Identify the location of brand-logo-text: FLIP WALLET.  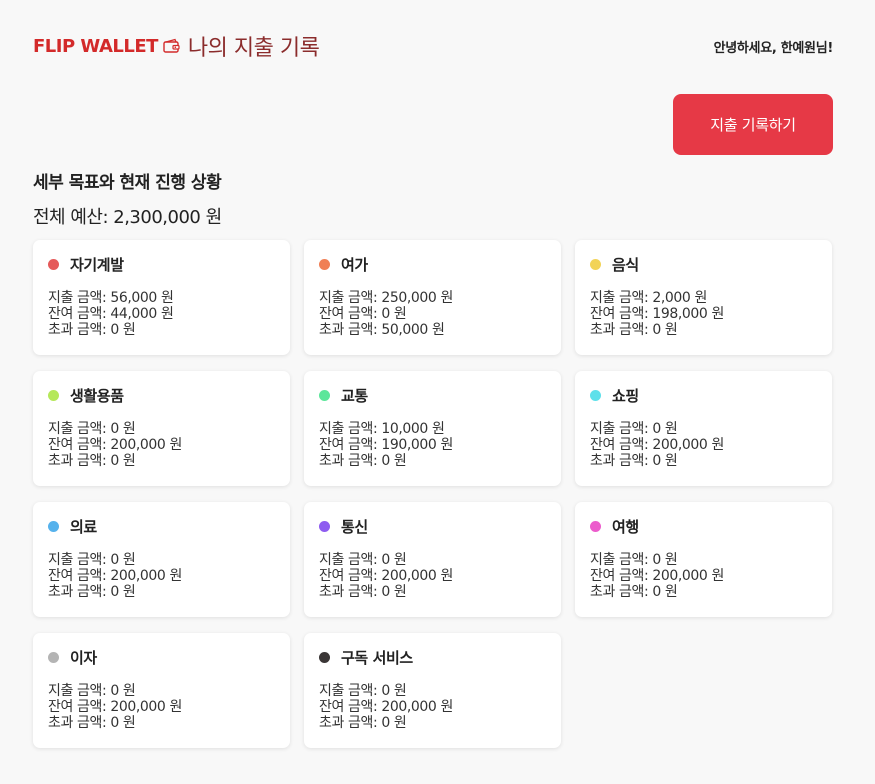
(95, 46).